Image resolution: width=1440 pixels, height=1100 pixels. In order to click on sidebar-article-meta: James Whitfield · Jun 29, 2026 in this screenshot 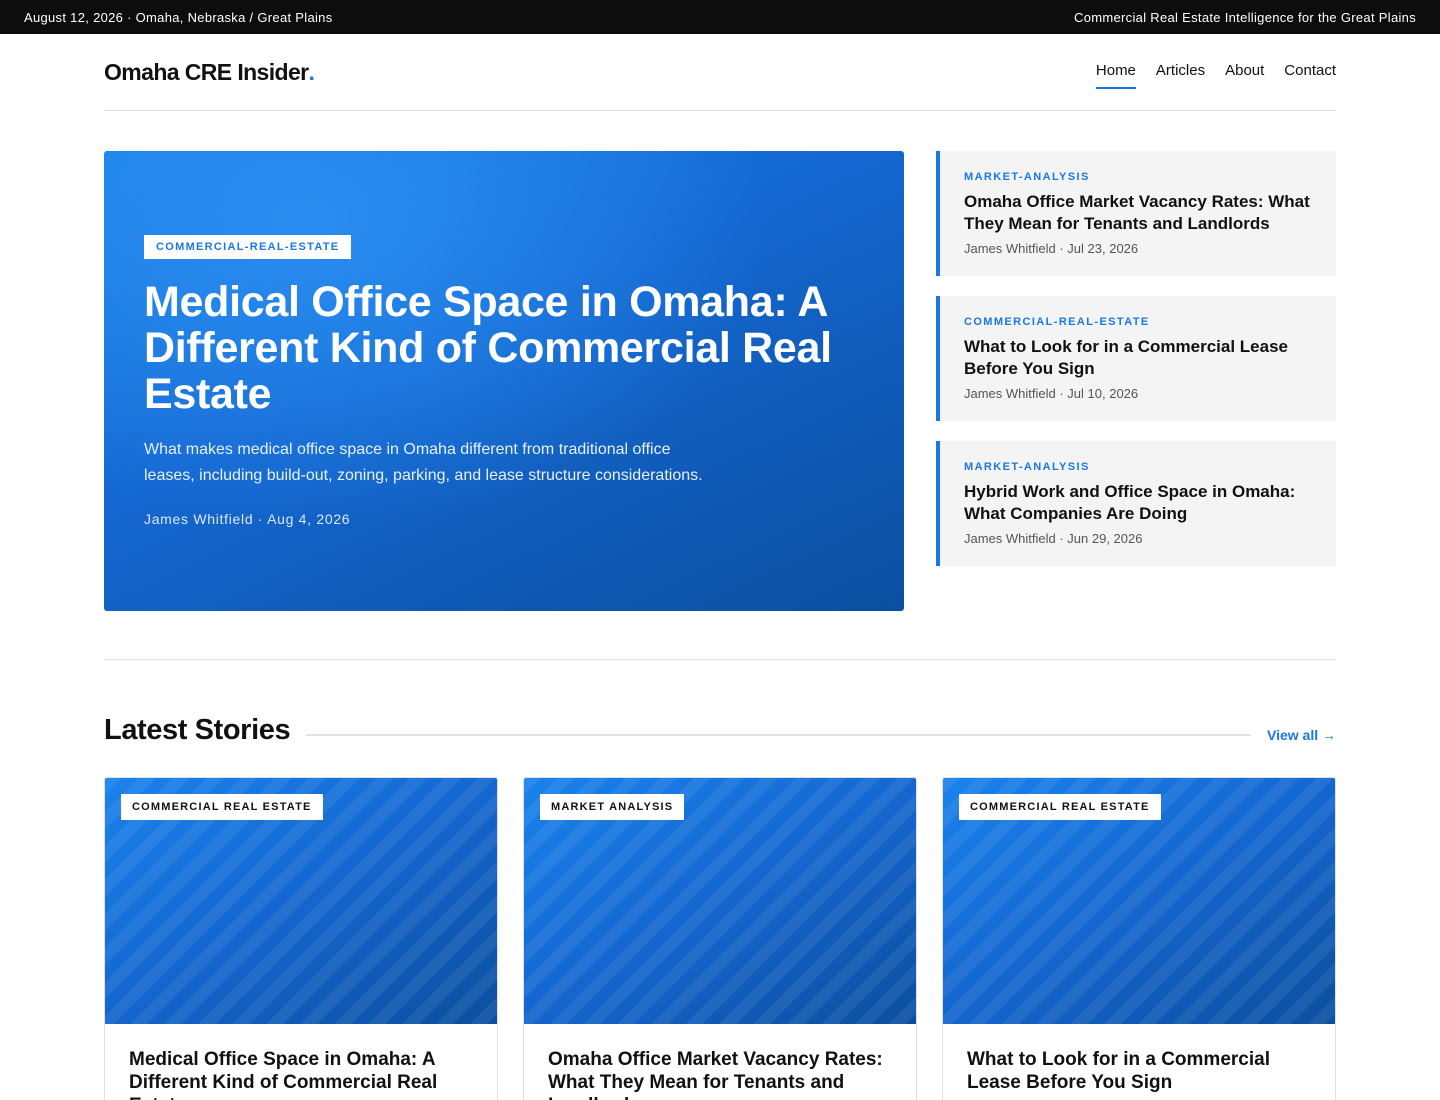, I will do `click(1053, 538)`.